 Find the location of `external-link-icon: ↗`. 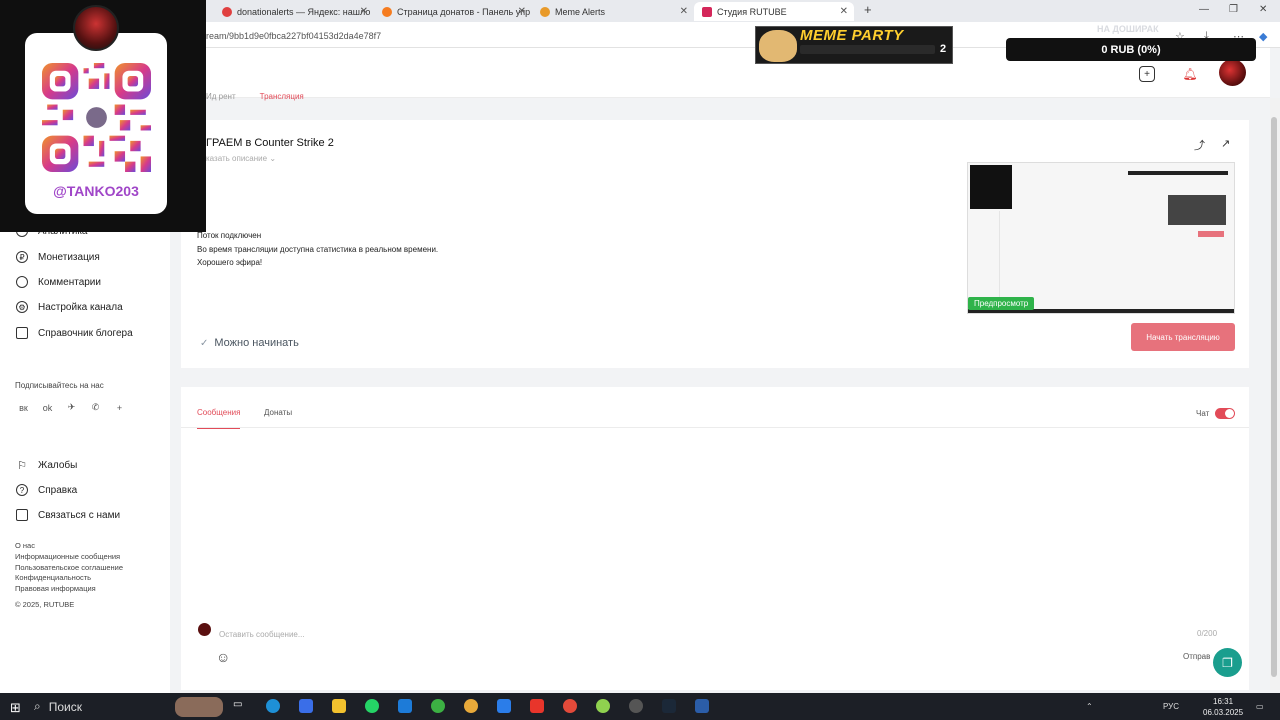

external-link-icon: ↗ is located at coordinates (1225, 143).